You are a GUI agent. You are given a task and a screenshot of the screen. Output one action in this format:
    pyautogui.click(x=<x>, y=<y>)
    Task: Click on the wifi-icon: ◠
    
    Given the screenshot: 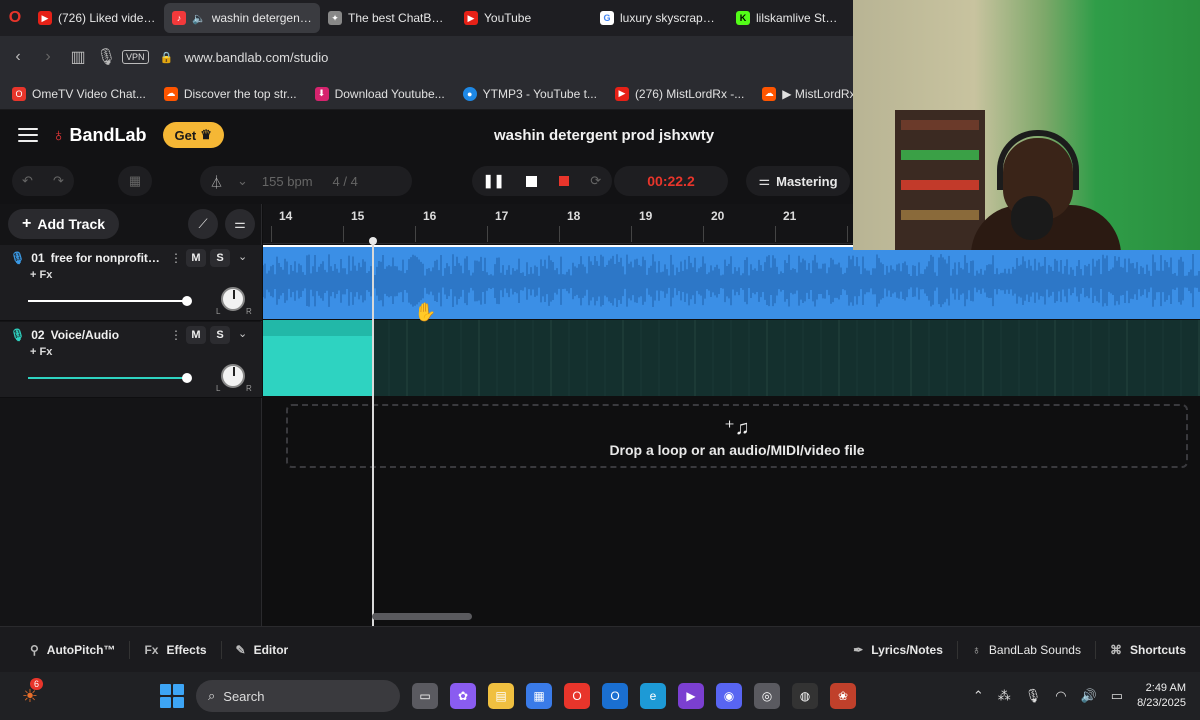 What is the action you would take?
    pyautogui.click(x=1060, y=696)
    